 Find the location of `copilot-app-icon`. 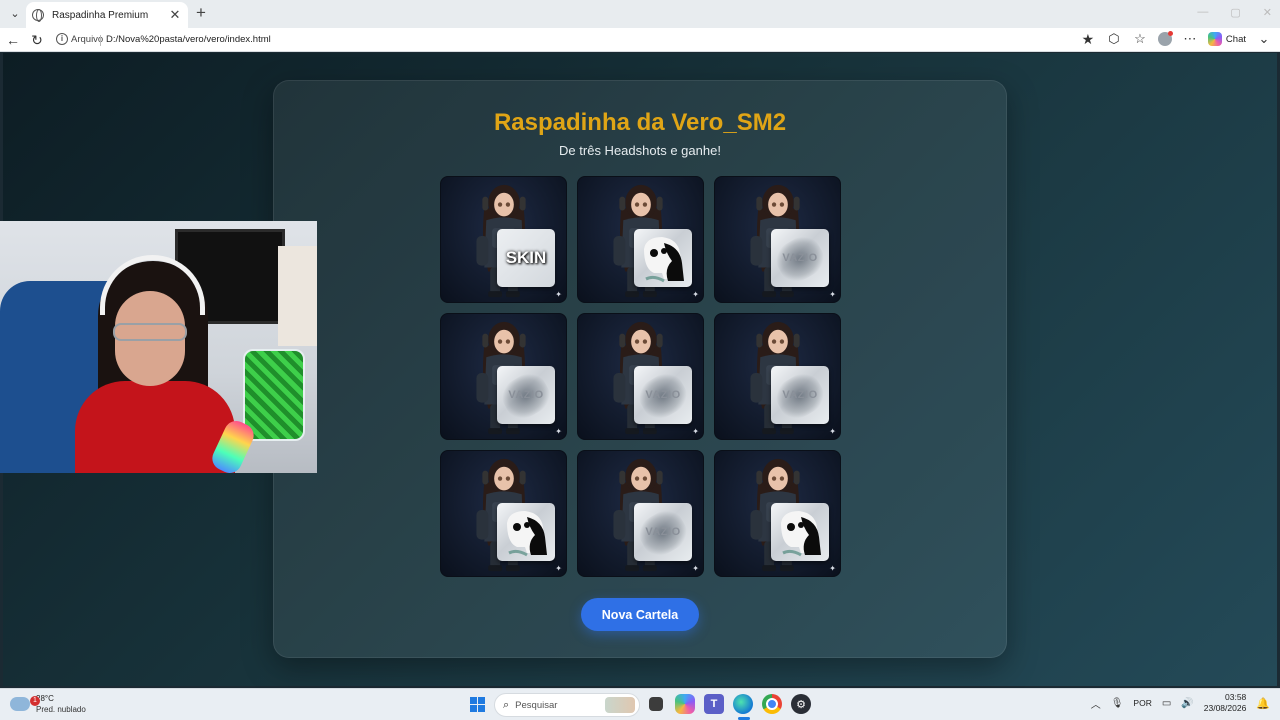

copilot-app-icon is located at coordinates (685, 704).